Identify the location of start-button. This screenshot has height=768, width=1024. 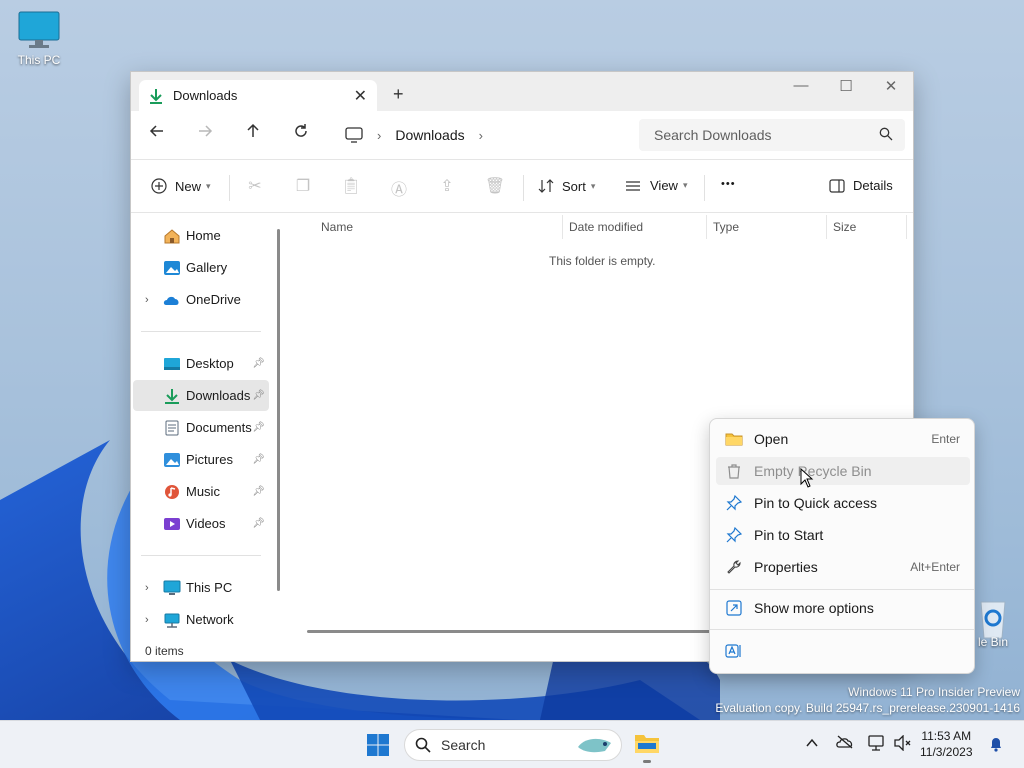
(378, 746).